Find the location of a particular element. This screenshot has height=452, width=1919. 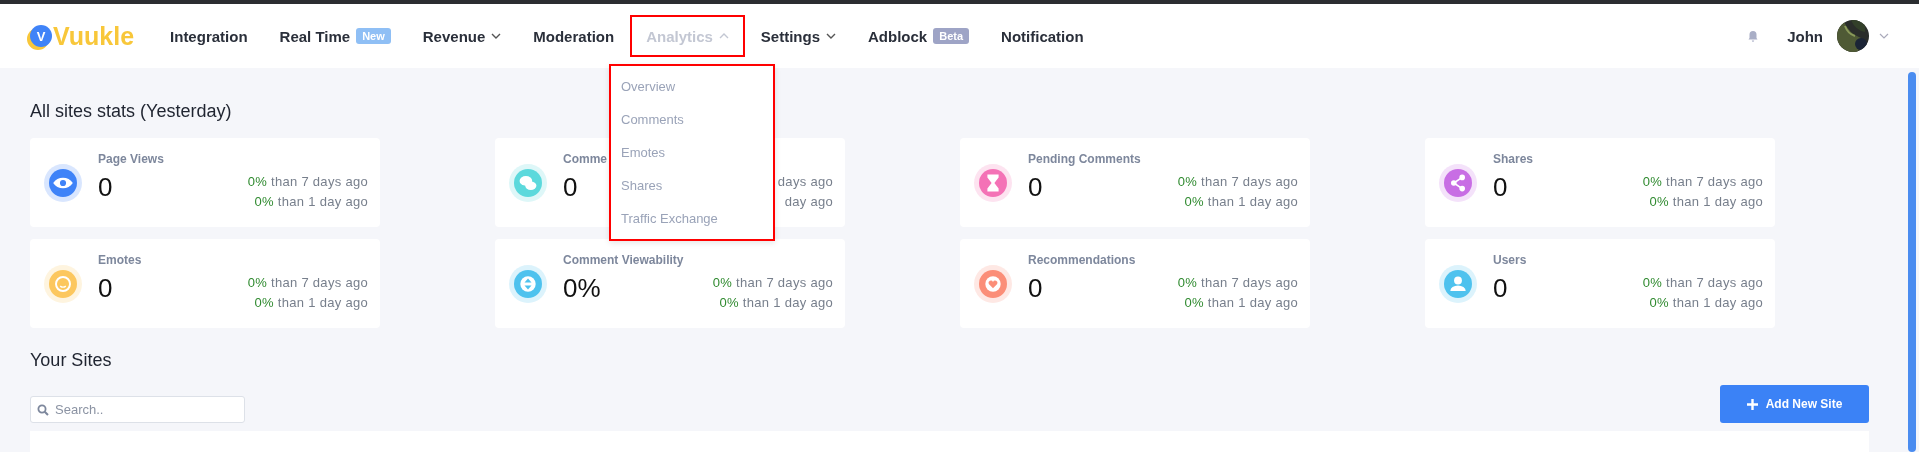

stat-title: Pending Comments is located at coordinates (1084, 159).